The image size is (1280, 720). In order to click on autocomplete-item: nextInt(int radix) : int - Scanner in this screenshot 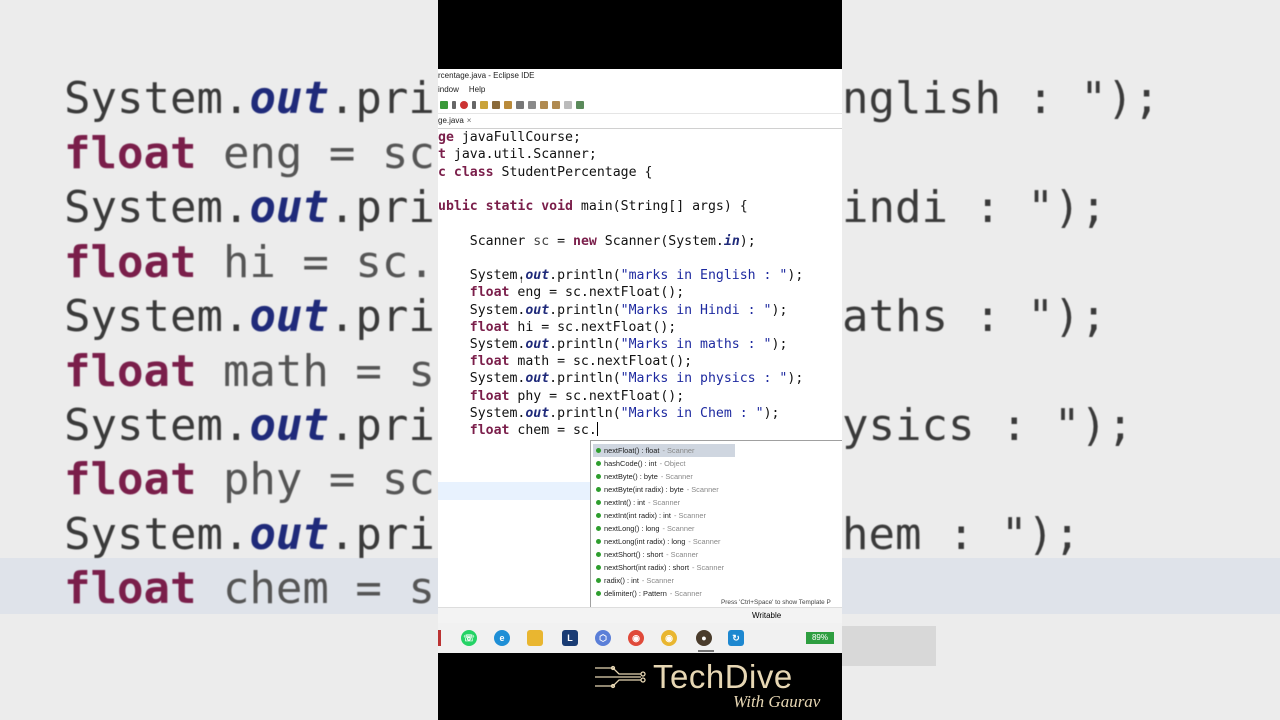, I will do `click(664, 515)`.